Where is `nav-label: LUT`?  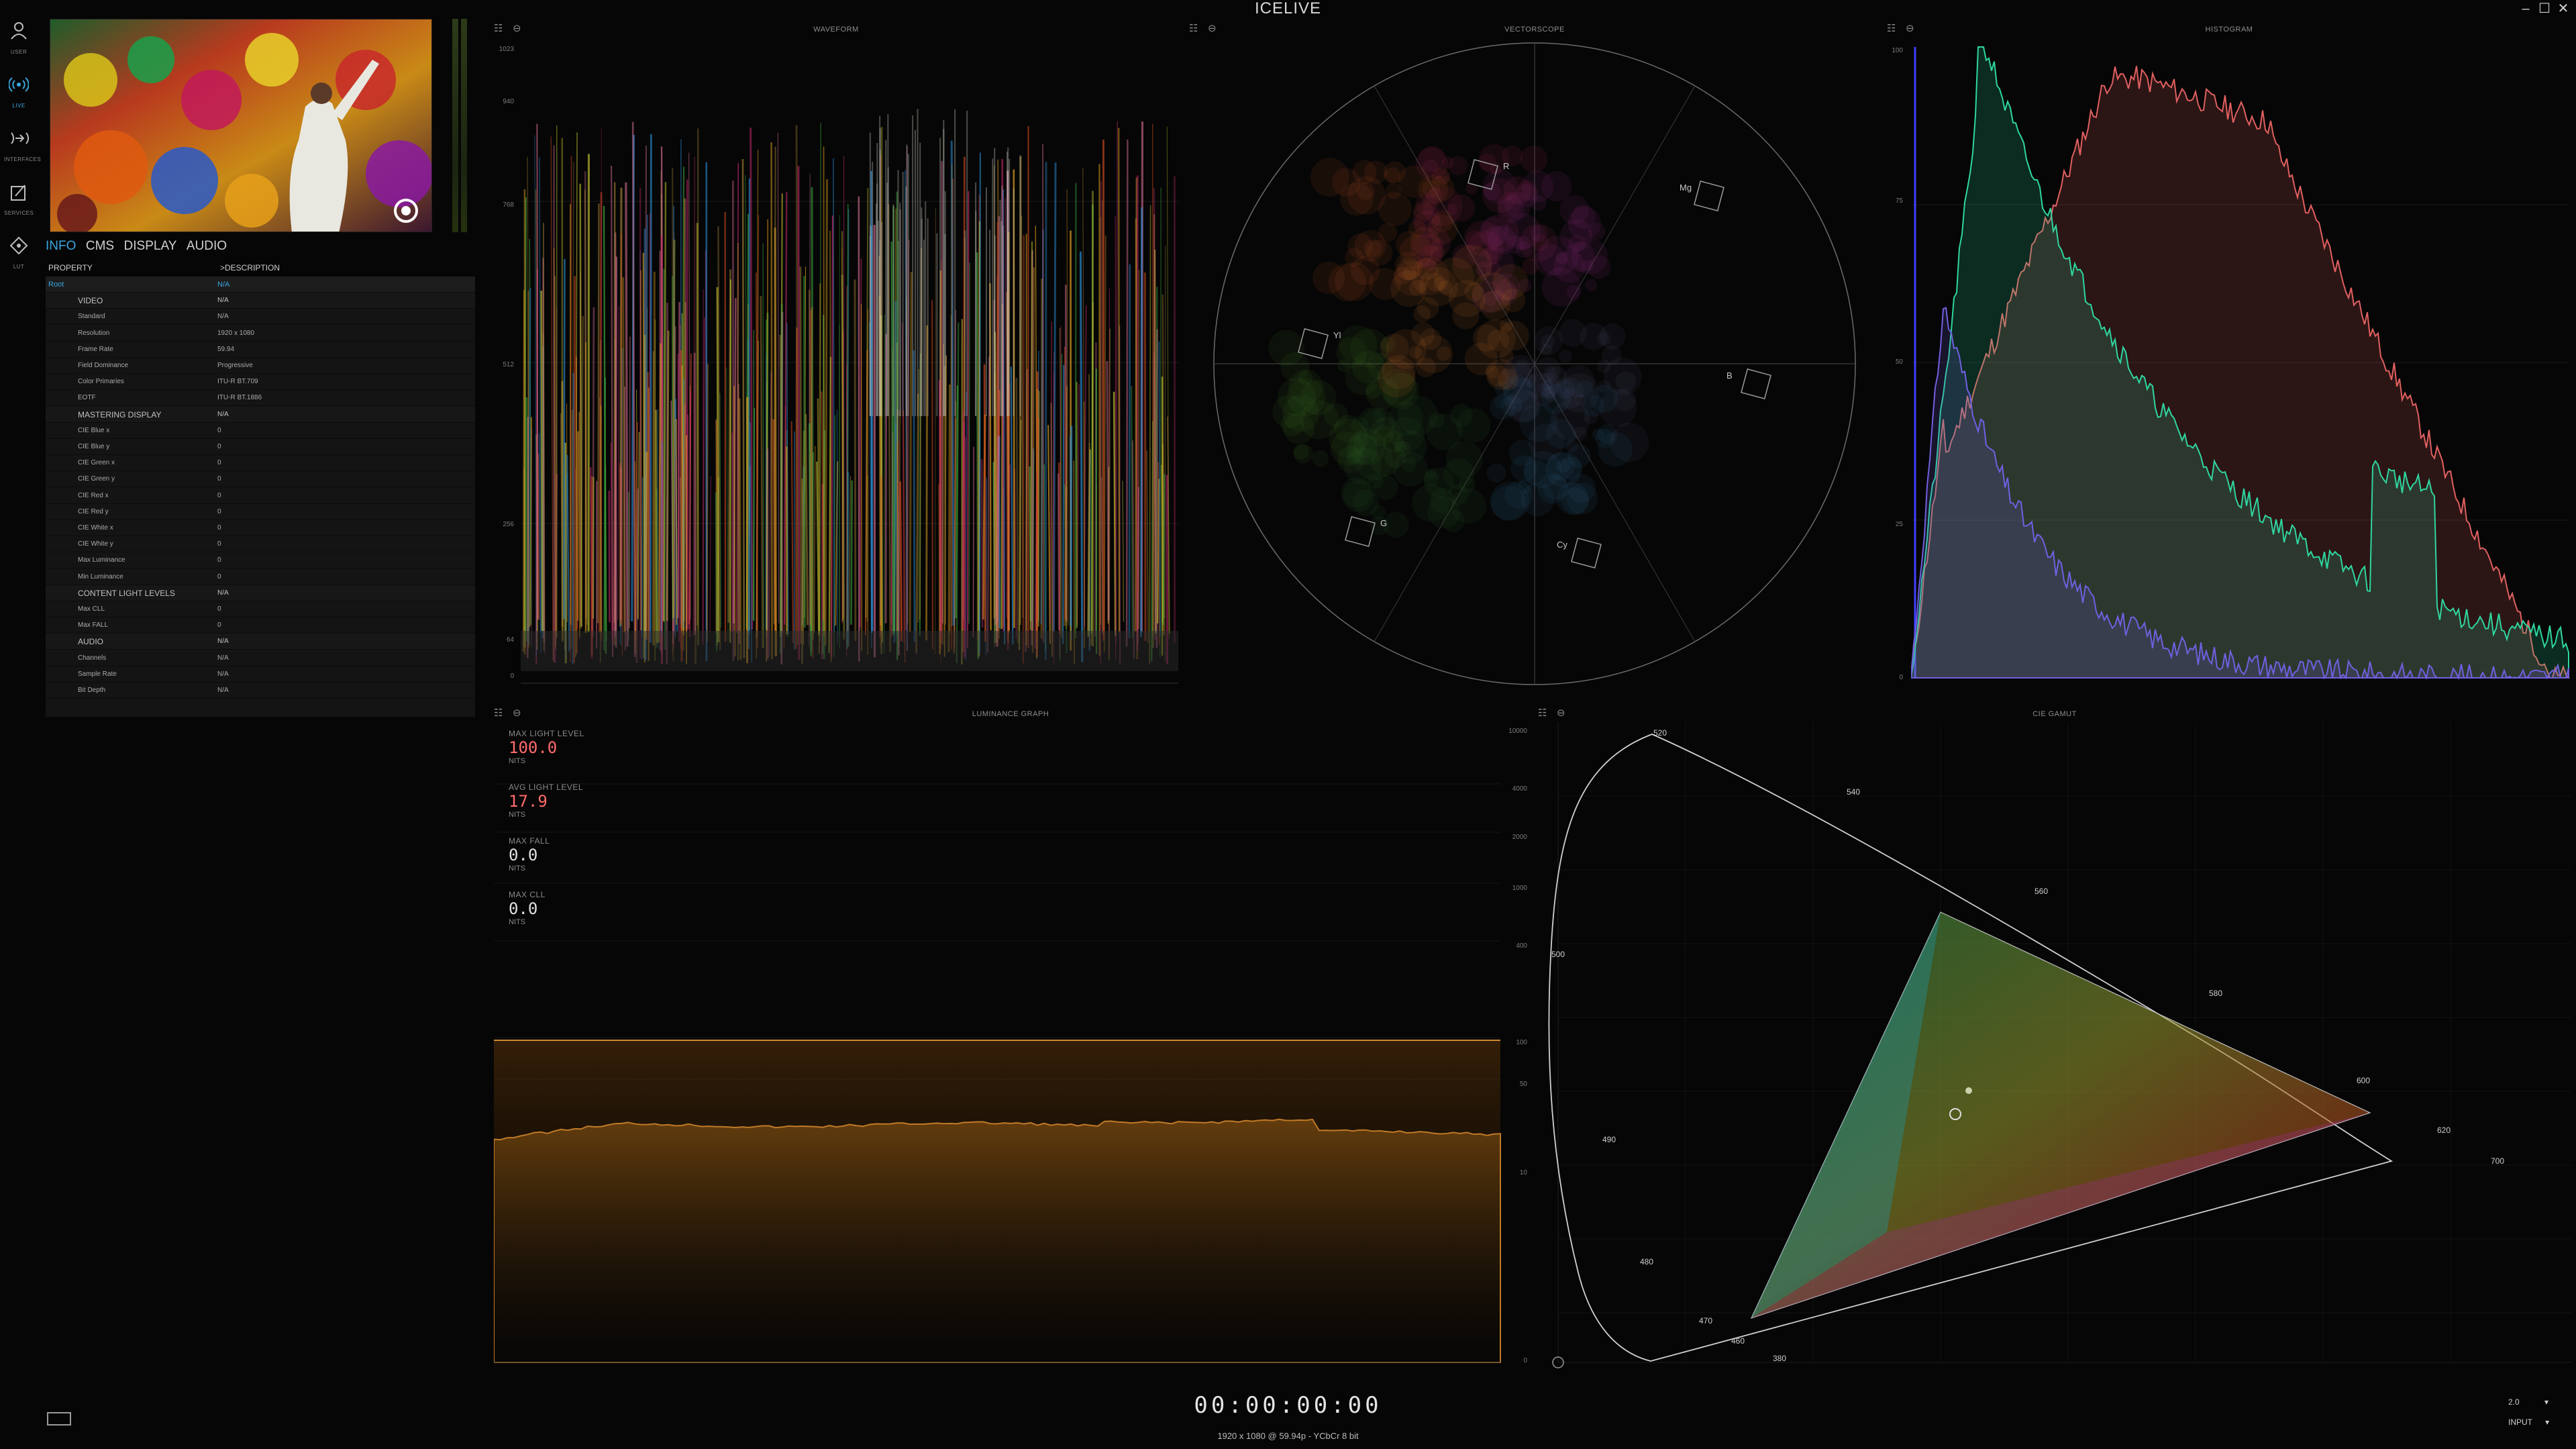 nav-label: LUT is located at coordinates (19, 267).